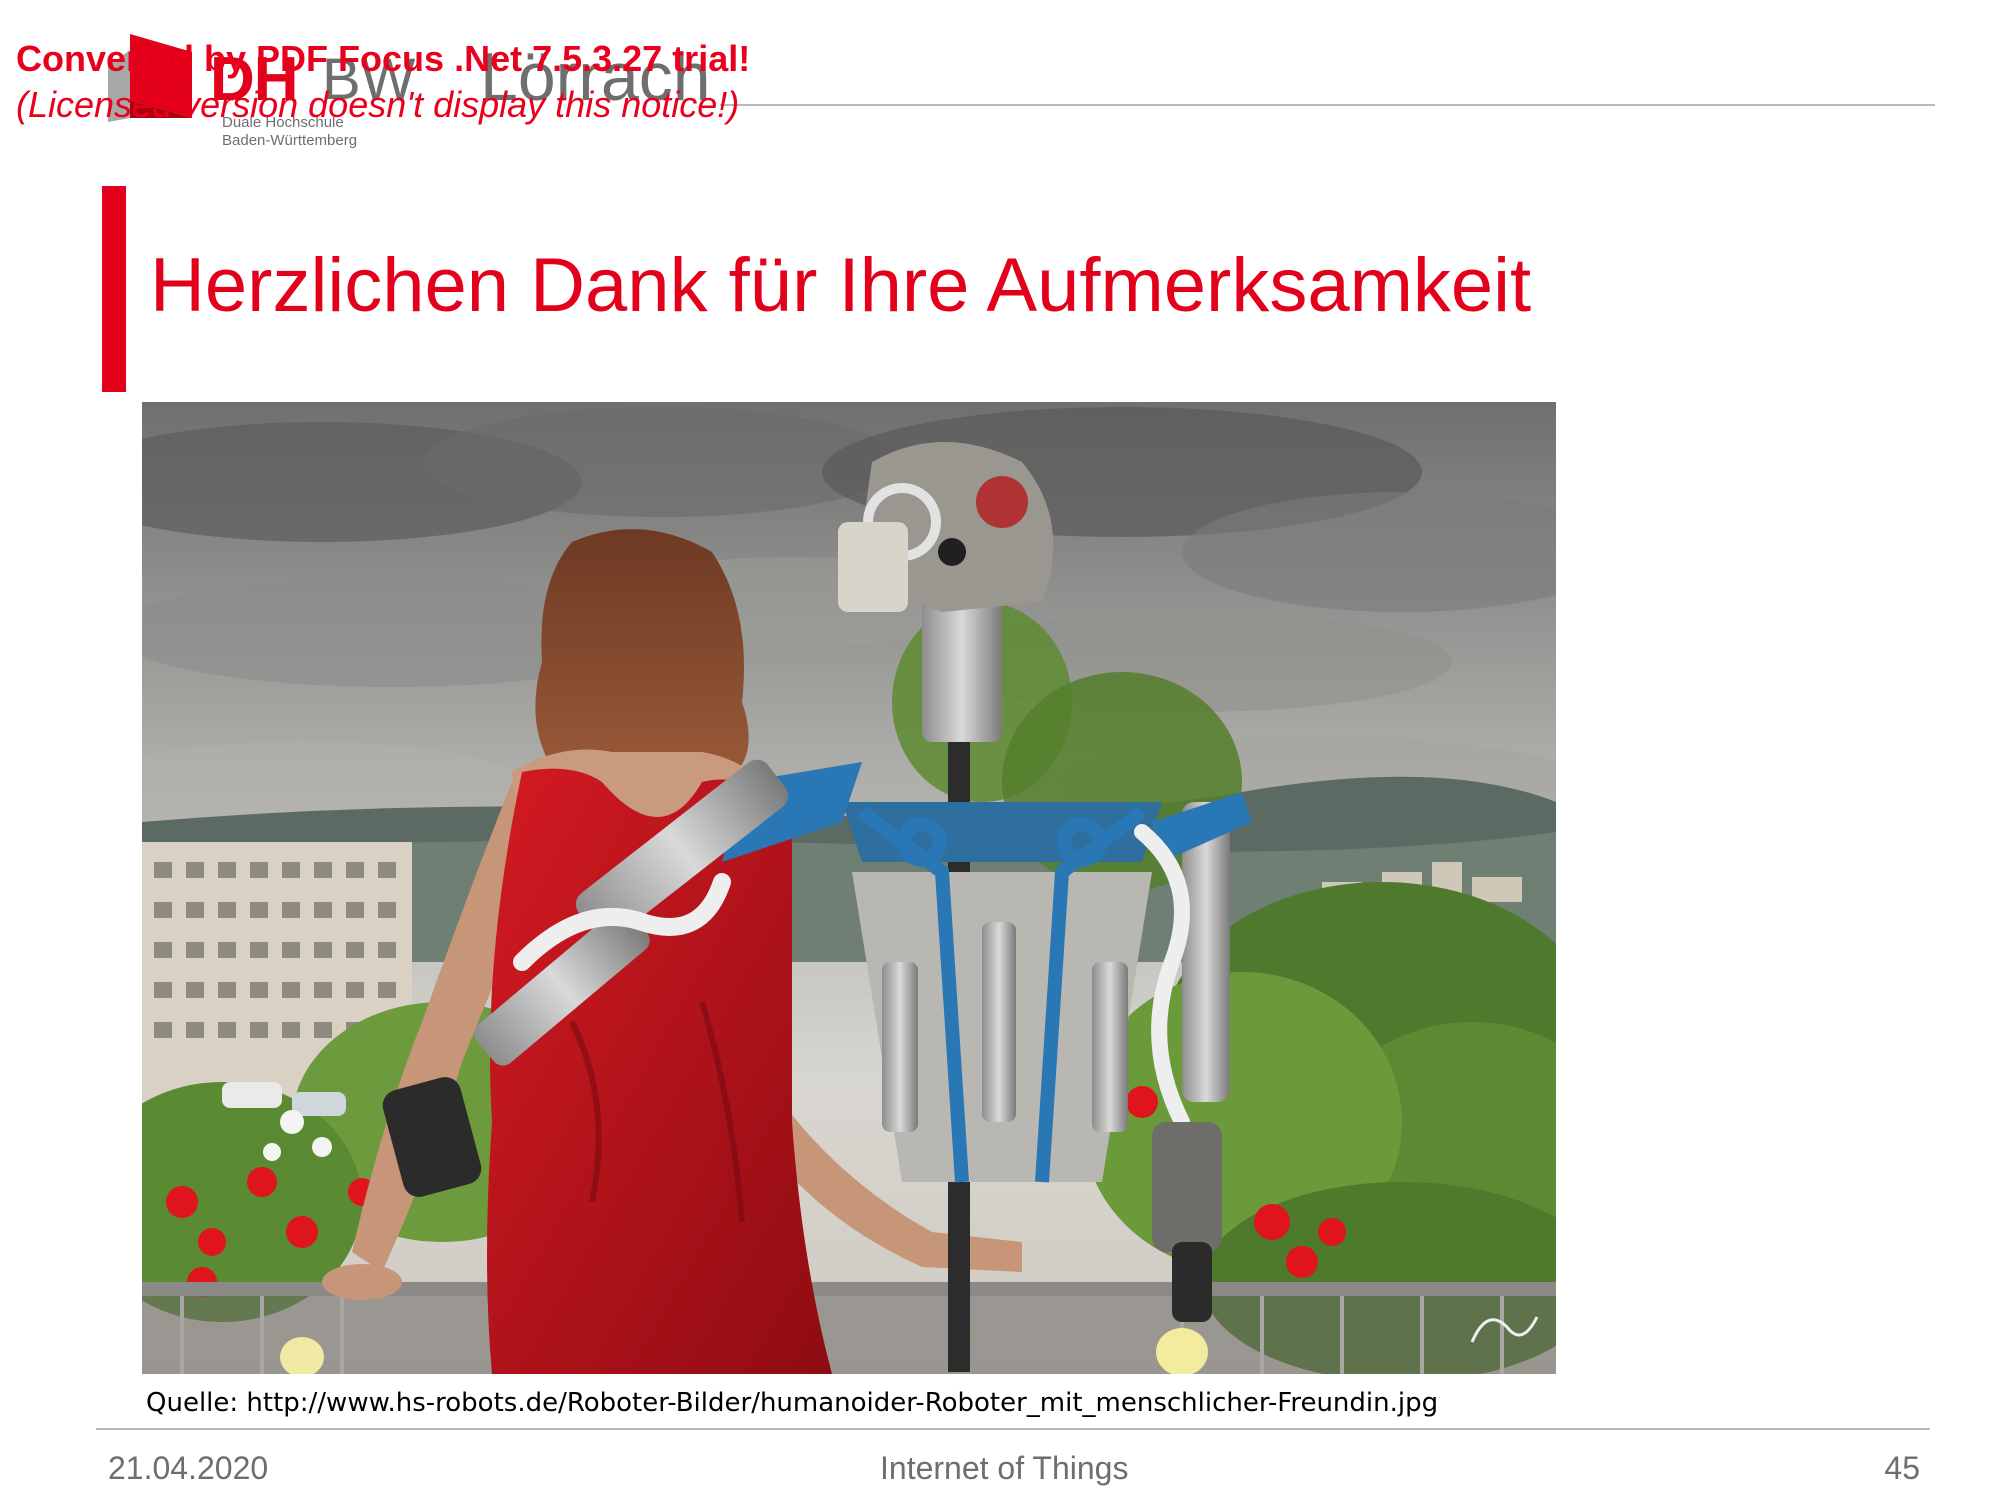 This screenshot has height=1500, width=2000. Describe the element at coordinates (114, 289) in the screenshot. I see `title-accent-bar` at that location.